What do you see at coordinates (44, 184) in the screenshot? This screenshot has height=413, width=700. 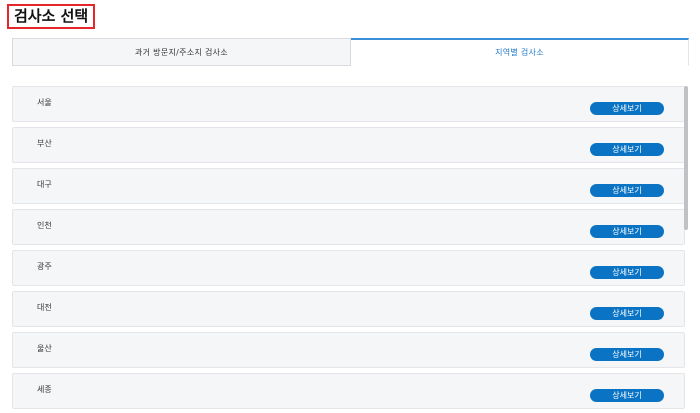 I see `region-name: 대구` at bounding box center [44, 184].